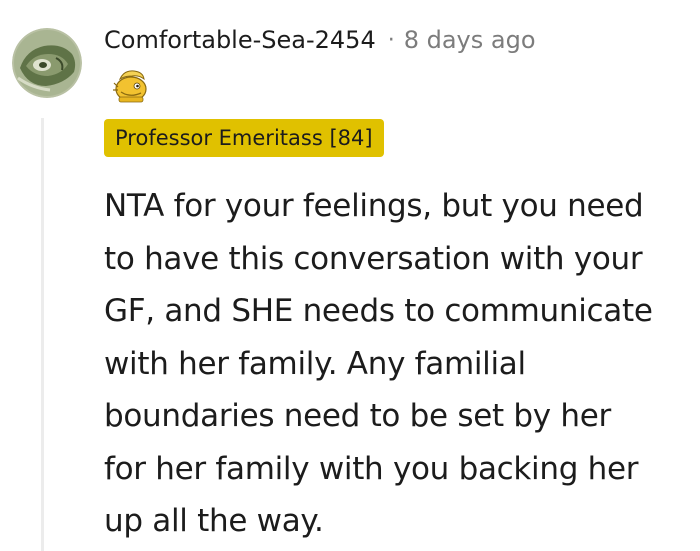  Describe the element at coordinates (47, 63) in the screenshot. I see `user-avatar` at that location.